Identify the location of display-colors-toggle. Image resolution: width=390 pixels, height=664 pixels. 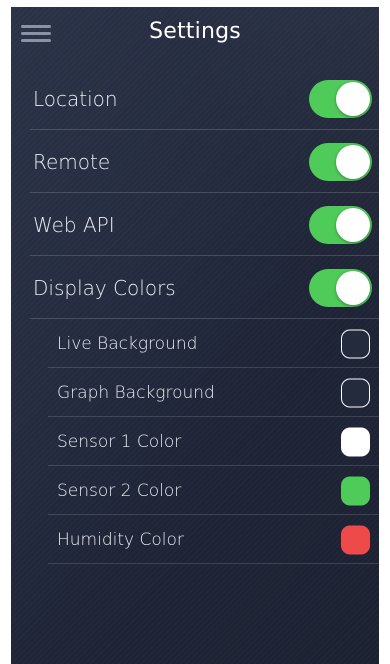
(340, 287).